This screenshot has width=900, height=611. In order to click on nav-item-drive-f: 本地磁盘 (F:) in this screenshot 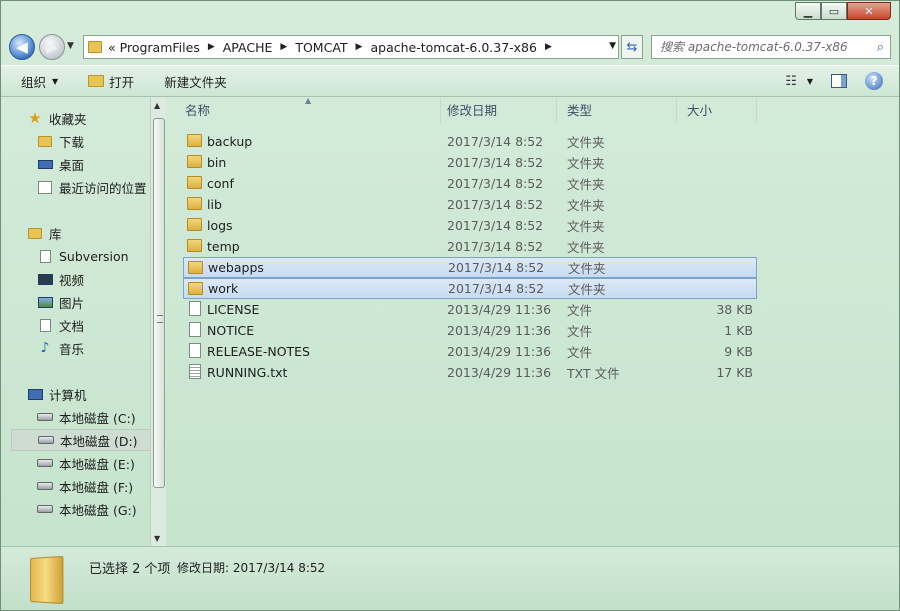, I will do `click(85, 486)`.